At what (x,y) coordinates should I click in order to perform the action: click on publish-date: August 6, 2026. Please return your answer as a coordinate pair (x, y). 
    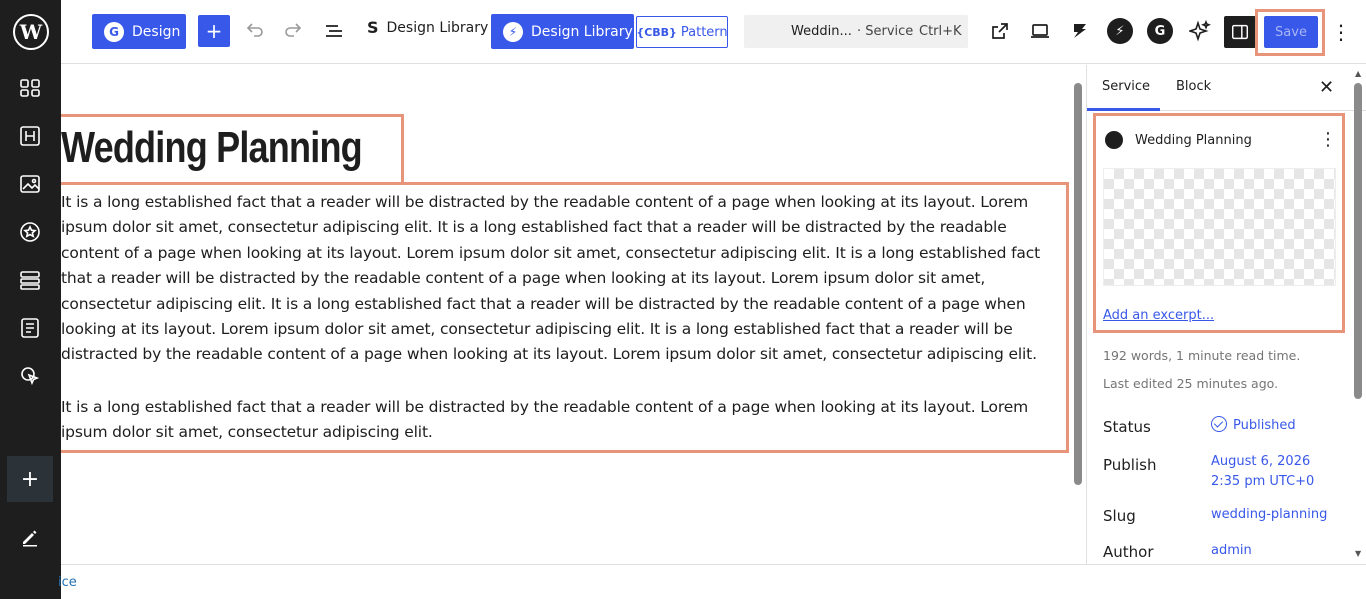
    Looking at the image, I should click on (1260, 462).